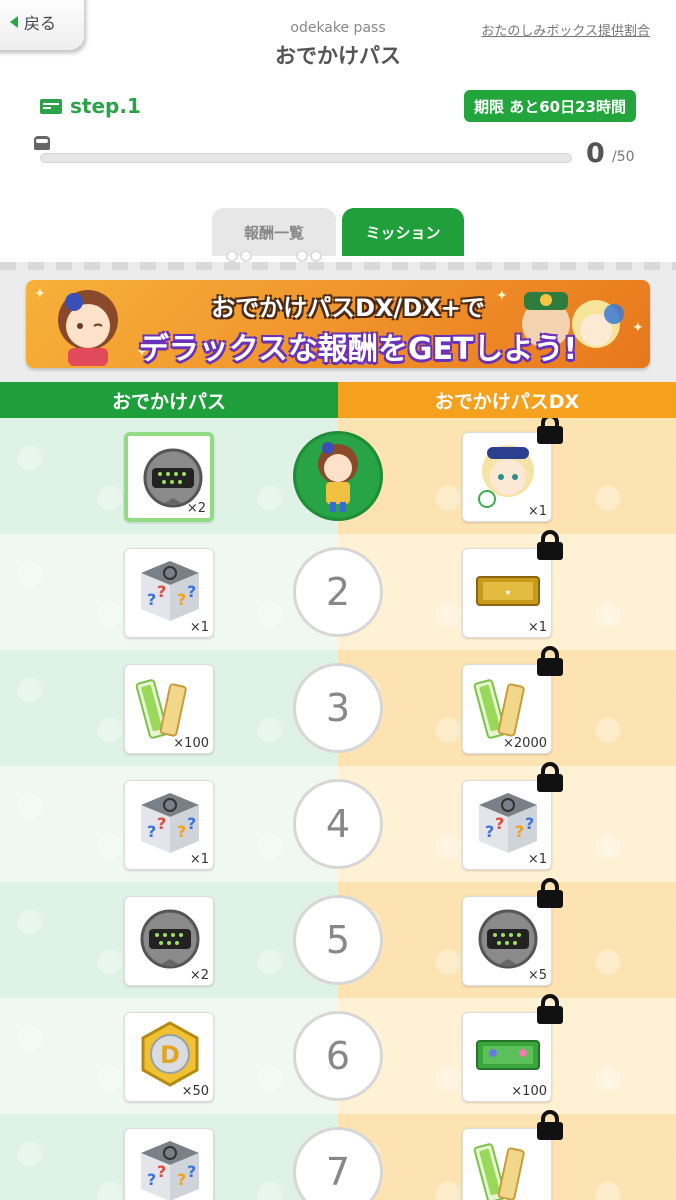 The width and height of the screenshot is (676, 1200). I want to click on dx-reward-item: ? ? ? ? ×1, so click(507, 825).